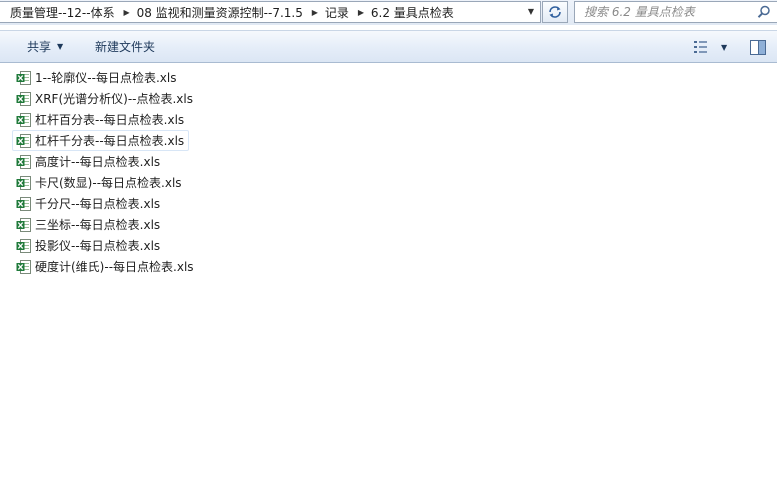 The width and height of the screenshot is (777, 486). What do you see at coordinates (531, 12) in the screenshot?
I see `address-history-chevron-down-icon: ▼` at bounding box center [531, 12].